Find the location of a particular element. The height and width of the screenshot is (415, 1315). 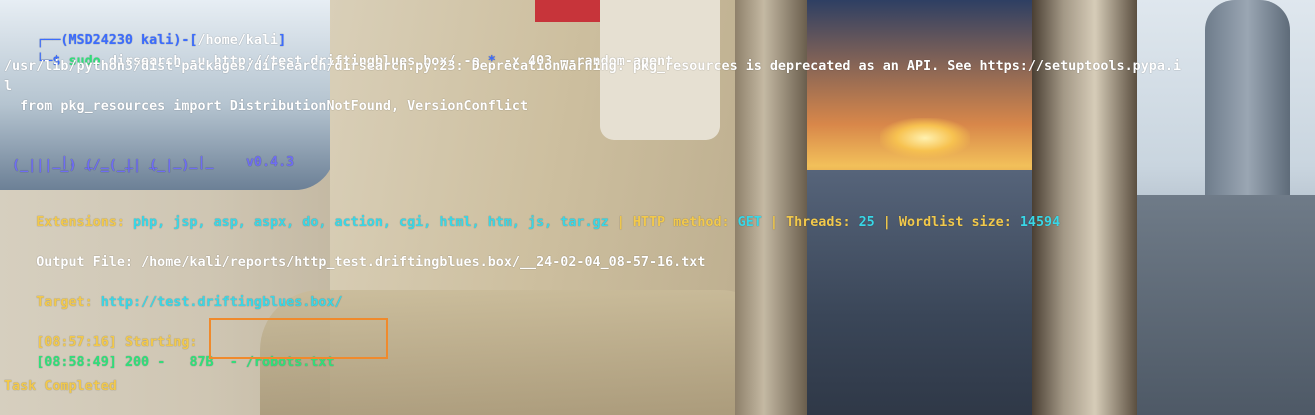

target-label: Target: is located at coordinates (64, 302).